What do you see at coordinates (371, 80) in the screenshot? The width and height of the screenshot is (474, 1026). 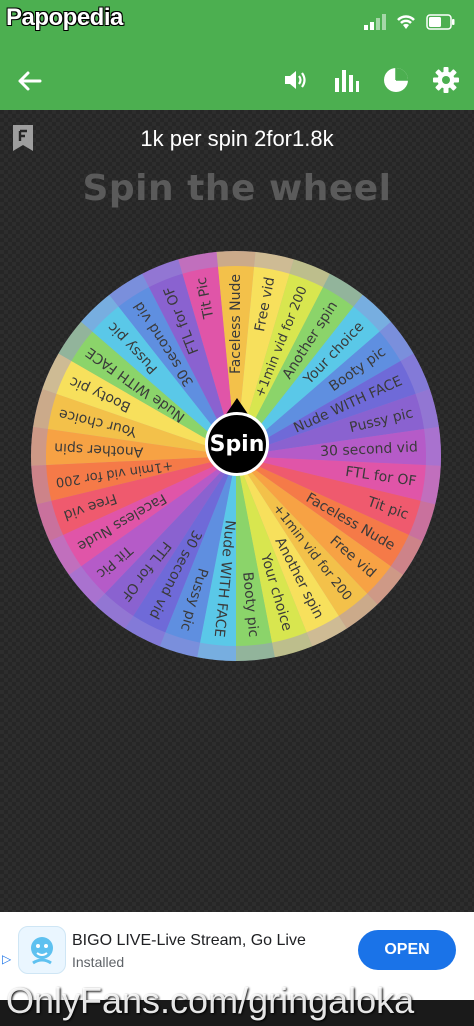 I see `app-bar-actions` at bounding box center [371, 80].